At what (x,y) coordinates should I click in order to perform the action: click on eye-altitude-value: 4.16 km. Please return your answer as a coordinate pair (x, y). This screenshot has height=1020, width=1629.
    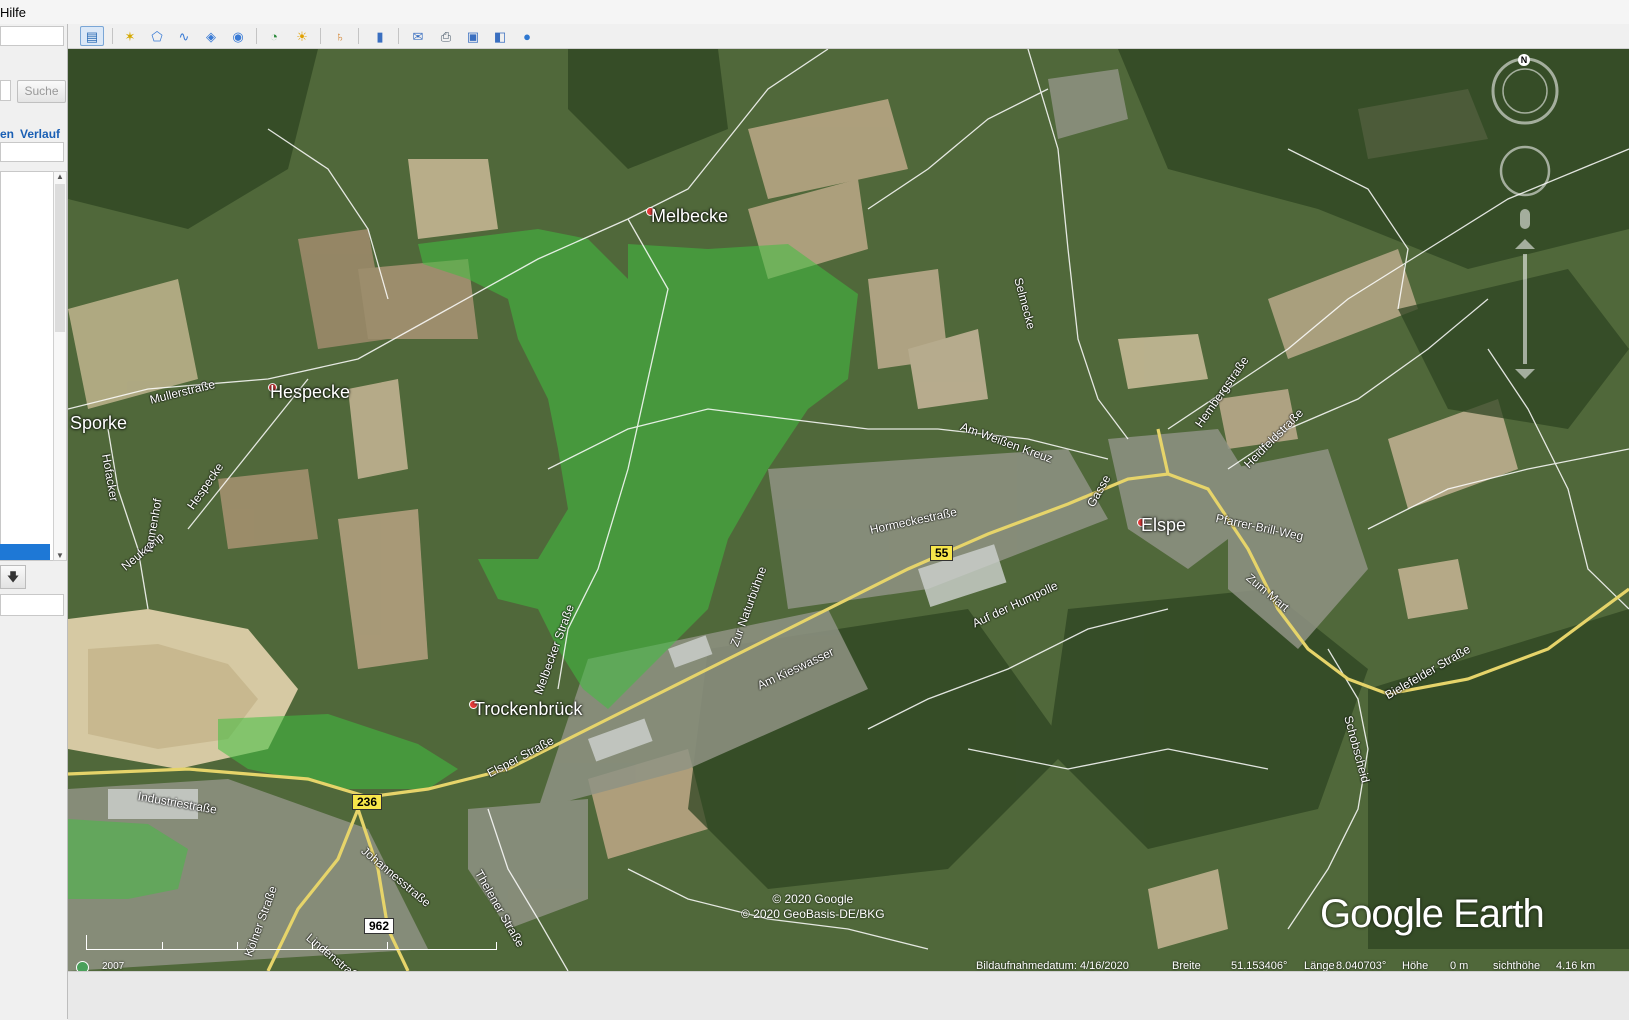
    Looking at the image, I should click on (1576, 965).